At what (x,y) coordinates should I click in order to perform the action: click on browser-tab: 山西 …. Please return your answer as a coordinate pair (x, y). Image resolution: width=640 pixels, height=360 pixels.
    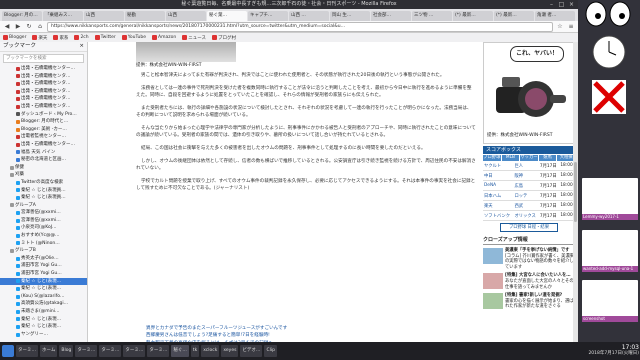
    Looking at the image, I should click on (309, 16).